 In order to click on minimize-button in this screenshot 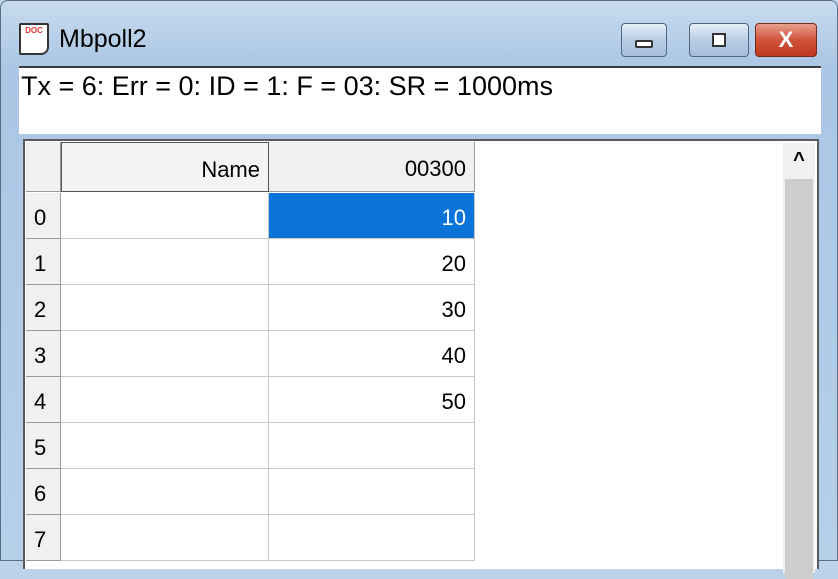, I will do `click(644, 40)`.